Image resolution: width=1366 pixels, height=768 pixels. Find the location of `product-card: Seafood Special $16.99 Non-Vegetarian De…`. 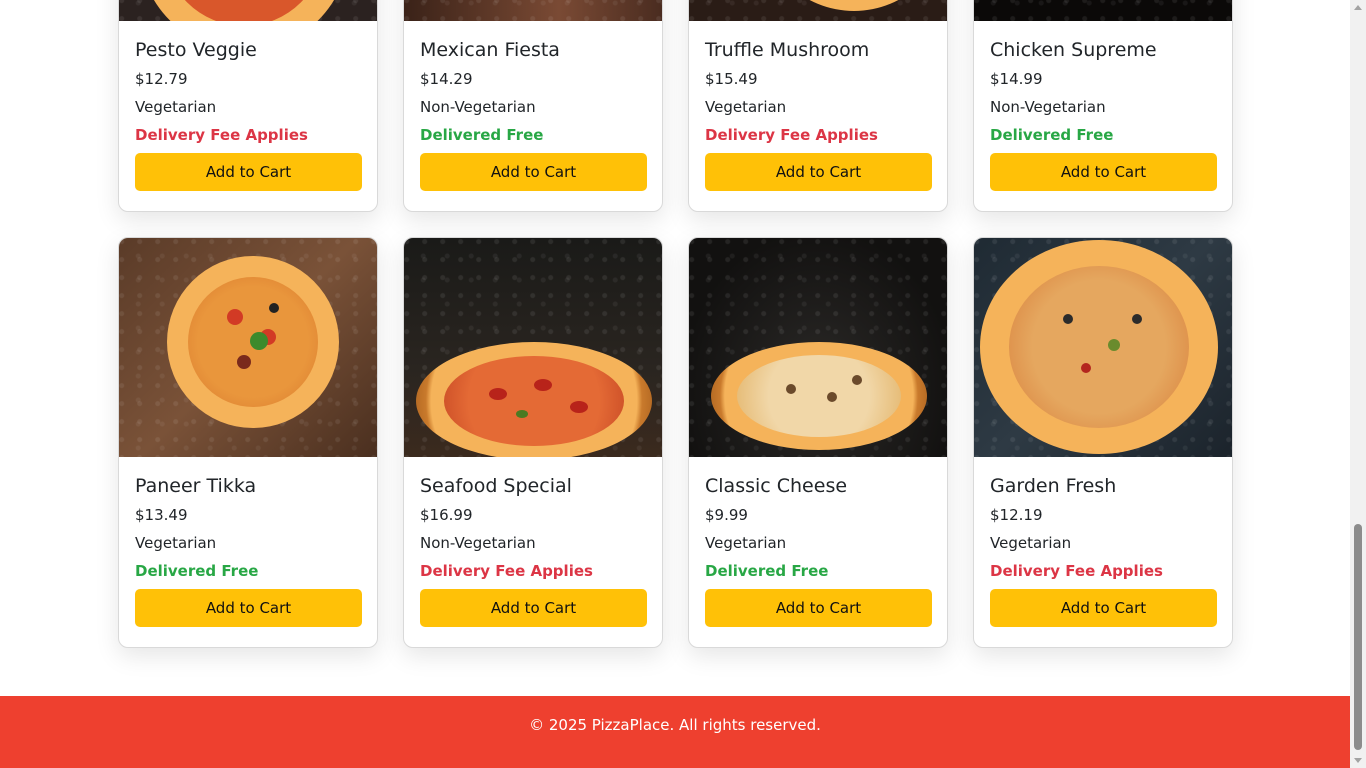

product-card: Seafood Special $16.99 Non-Vegetarian De… is located at coordinates (533, 442).